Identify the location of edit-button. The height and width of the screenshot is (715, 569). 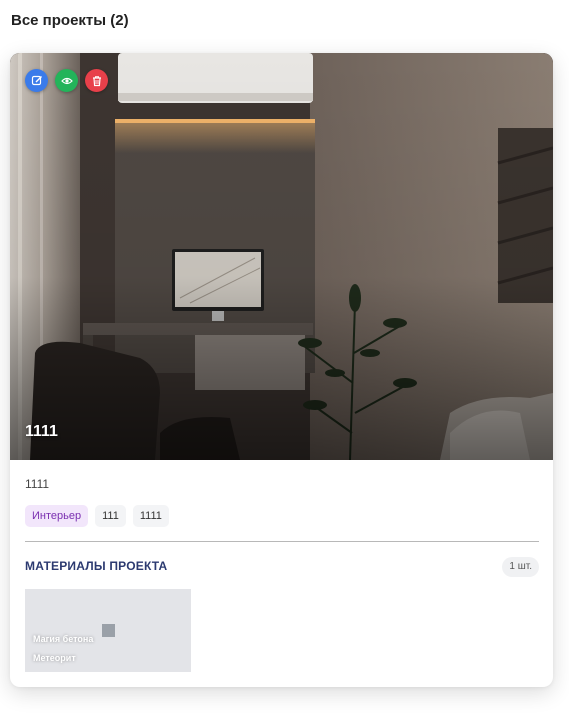
(36, 80).